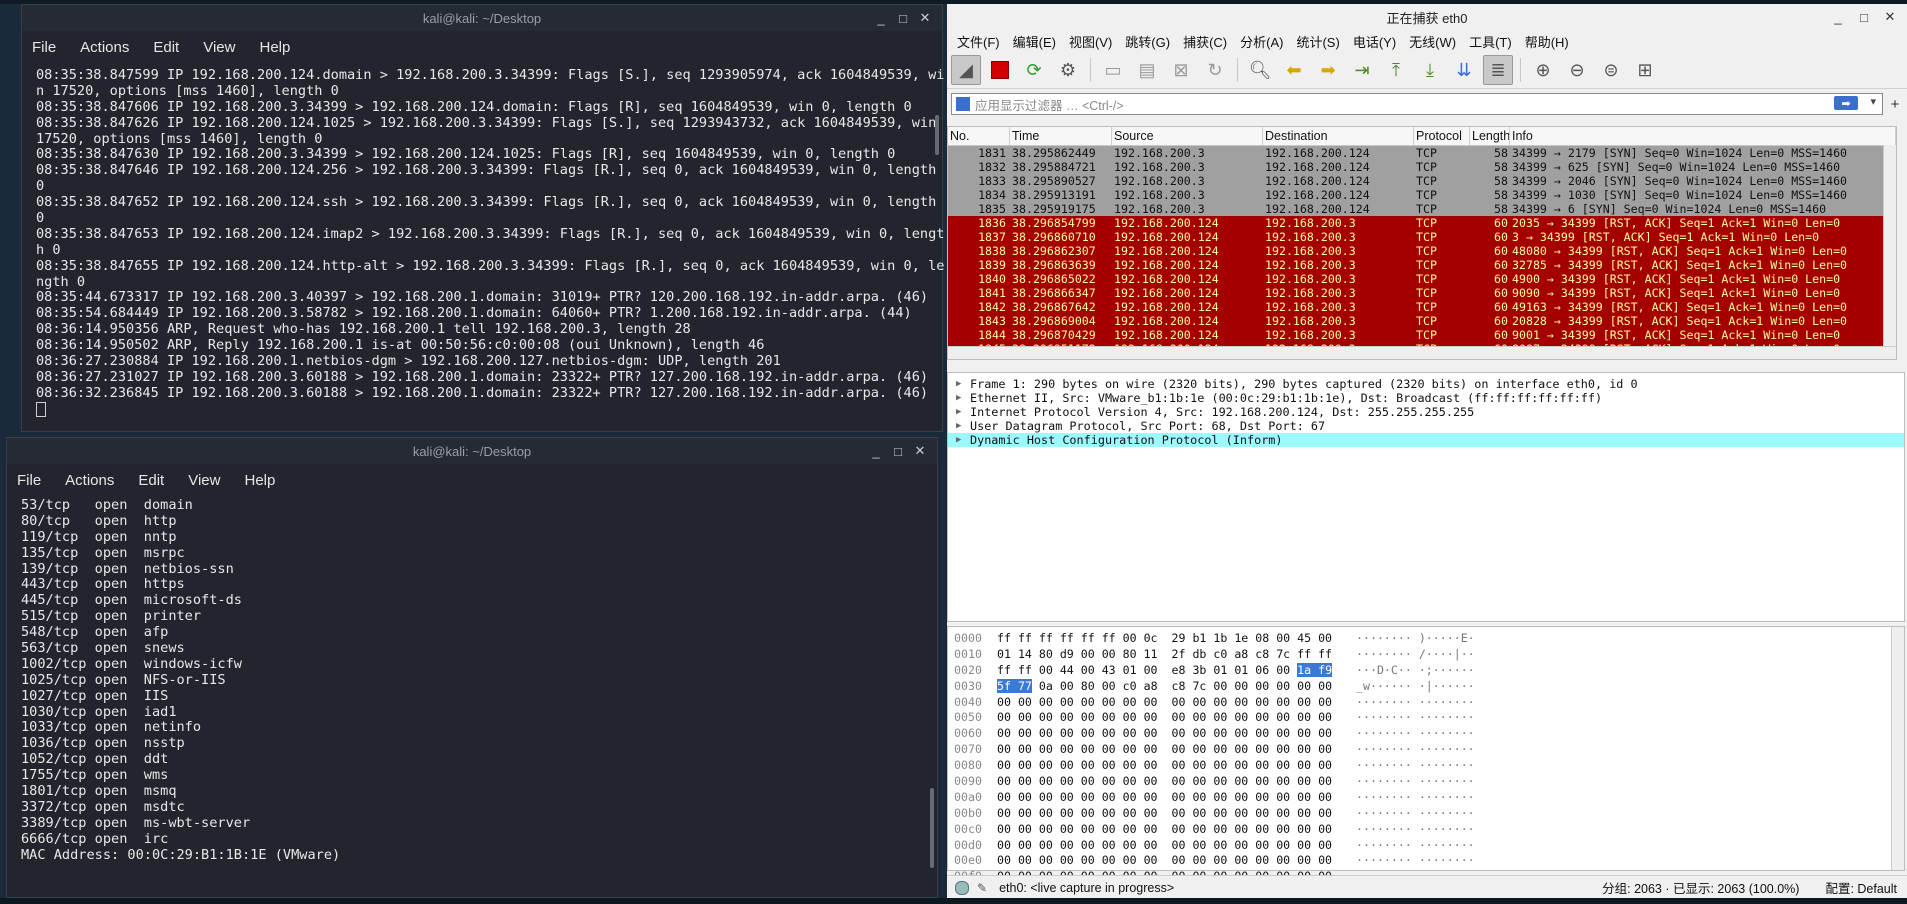  Describe the element at coordinates (1147, 70) in the screenshot. I see `save-file-icon: ▤` at that location.